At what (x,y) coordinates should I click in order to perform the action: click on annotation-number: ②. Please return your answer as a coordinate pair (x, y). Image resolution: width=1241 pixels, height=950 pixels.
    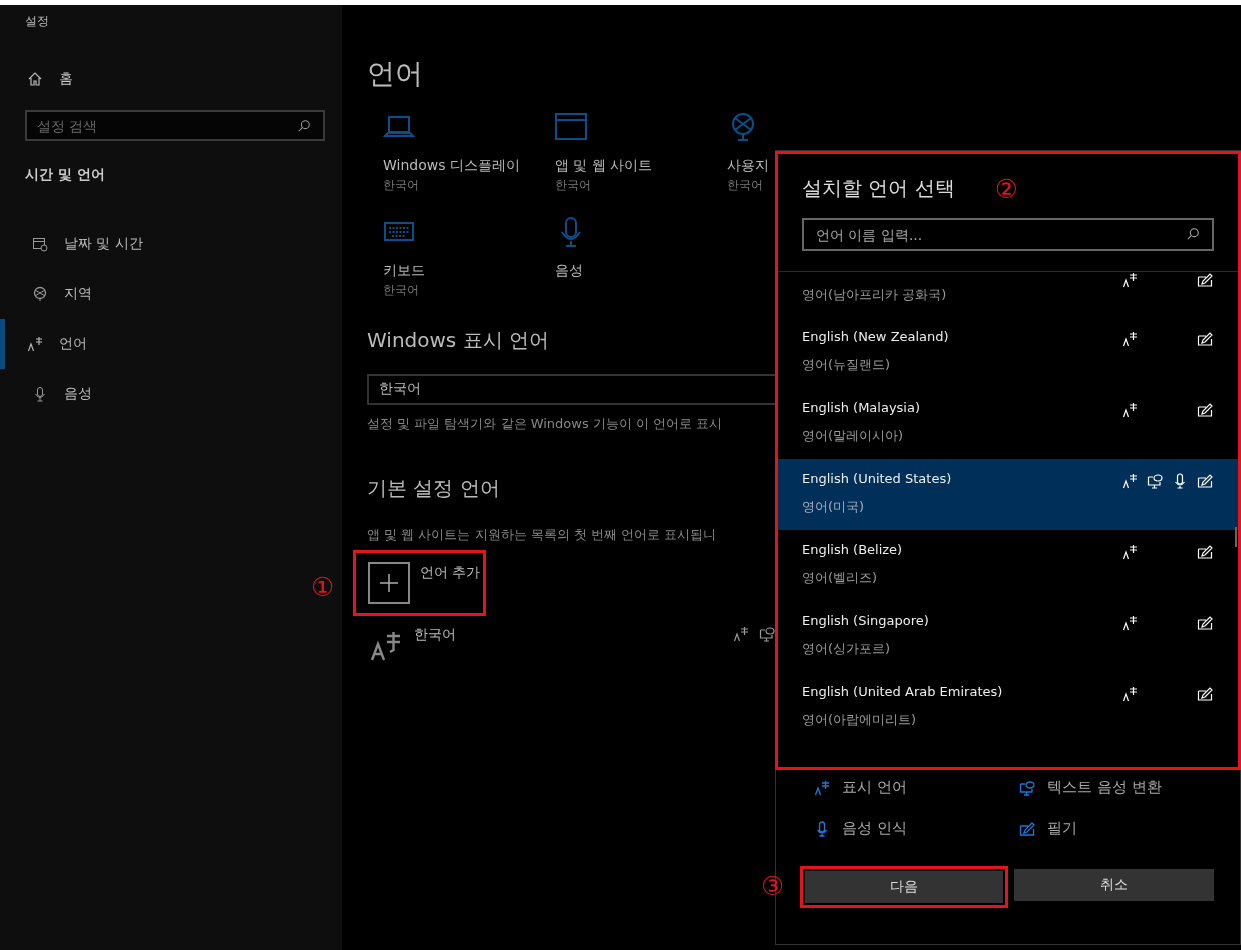
    Looking at the image, I should click on (1006, 188).